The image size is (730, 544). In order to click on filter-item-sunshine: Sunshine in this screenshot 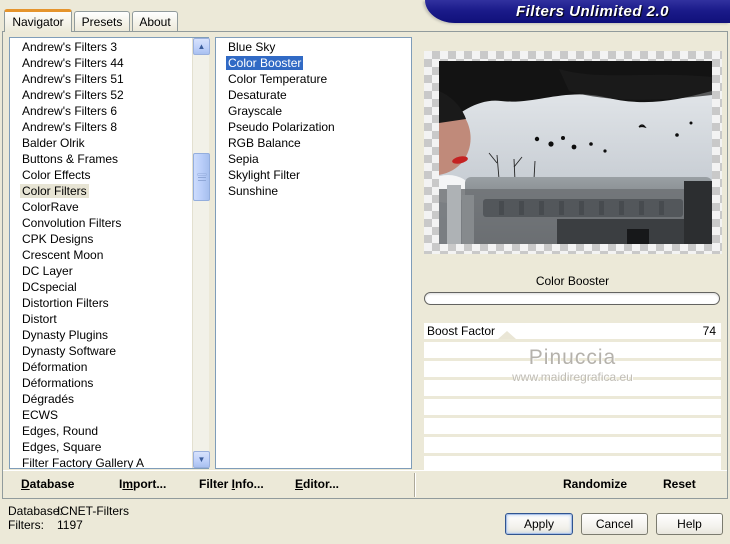, I will do `click(313, 191)`.